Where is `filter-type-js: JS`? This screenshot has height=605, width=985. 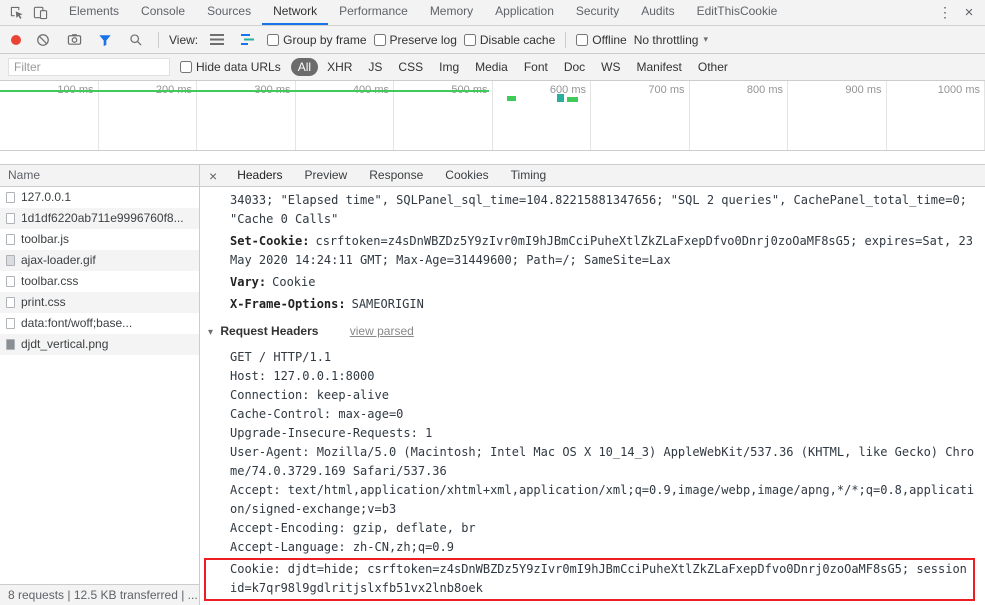 filter-type-js: JS is located at coordinates (375, 67).